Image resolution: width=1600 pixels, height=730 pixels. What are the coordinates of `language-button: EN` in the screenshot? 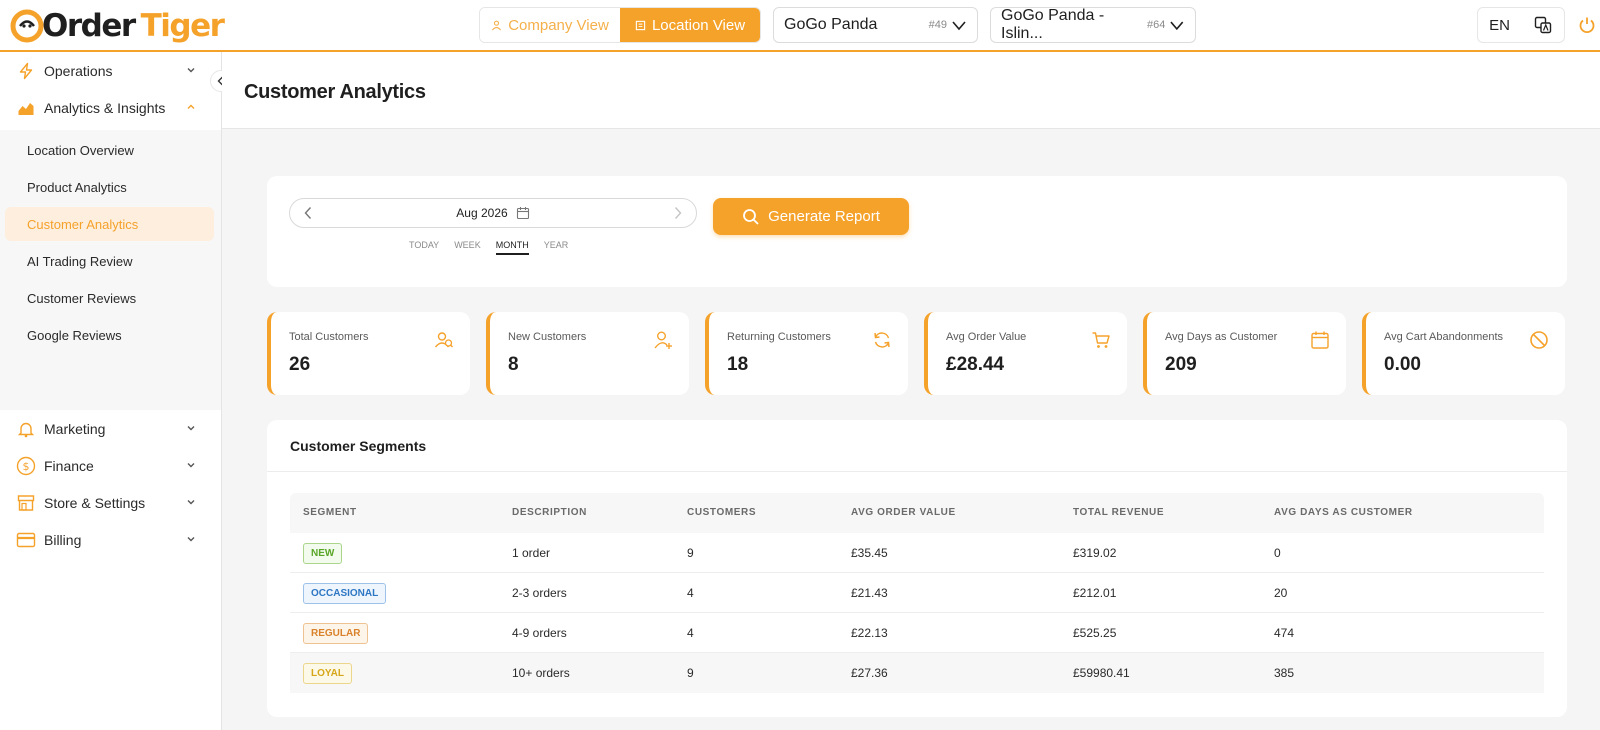 It's located at (1499, 25).